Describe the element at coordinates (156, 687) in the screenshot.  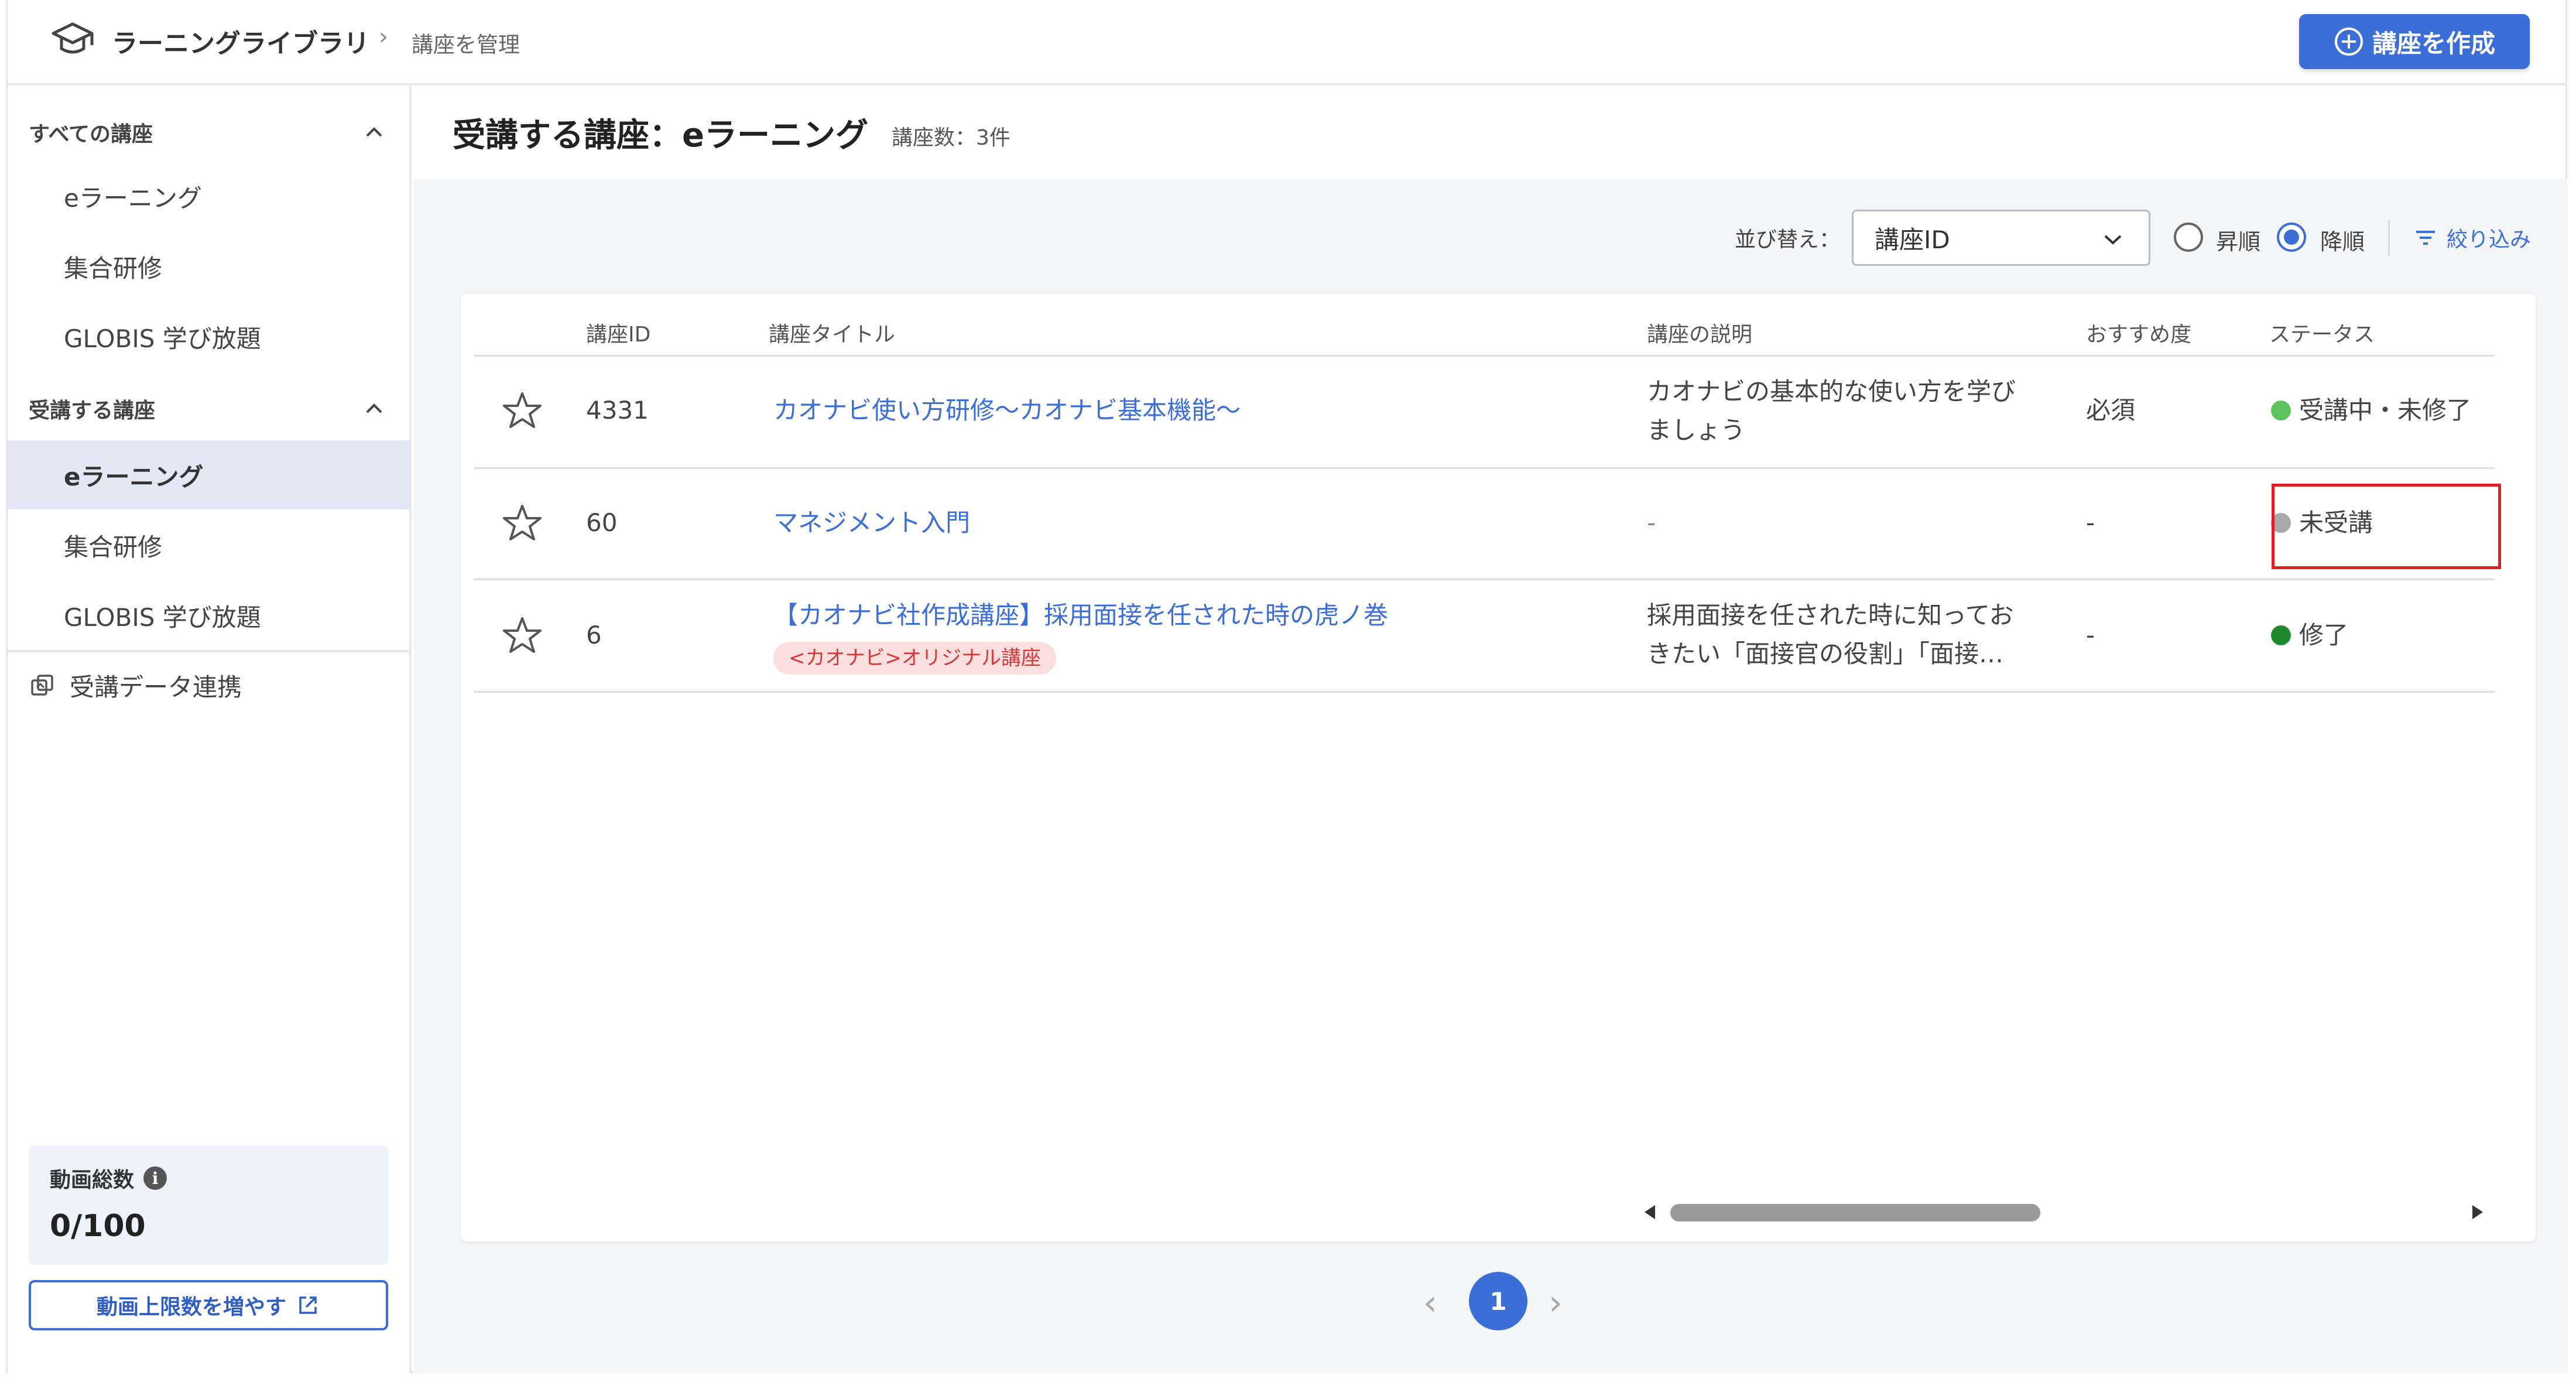
I see `sidebar-data-link-label: 受講データ連携` at that location.